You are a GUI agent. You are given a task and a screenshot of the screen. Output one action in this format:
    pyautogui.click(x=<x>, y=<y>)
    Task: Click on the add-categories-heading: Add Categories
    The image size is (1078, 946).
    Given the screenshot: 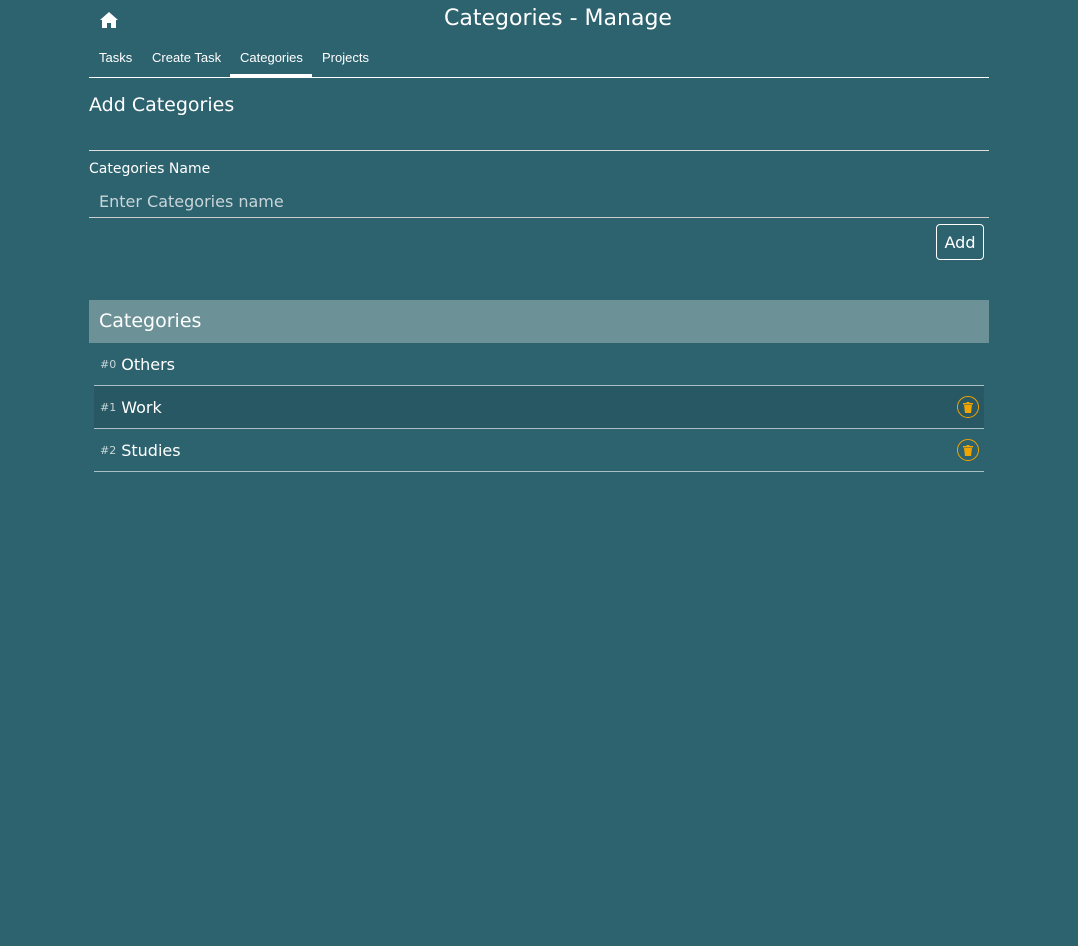 What is the action you would take?
    pyautogui.click(x=162, y=105)
    